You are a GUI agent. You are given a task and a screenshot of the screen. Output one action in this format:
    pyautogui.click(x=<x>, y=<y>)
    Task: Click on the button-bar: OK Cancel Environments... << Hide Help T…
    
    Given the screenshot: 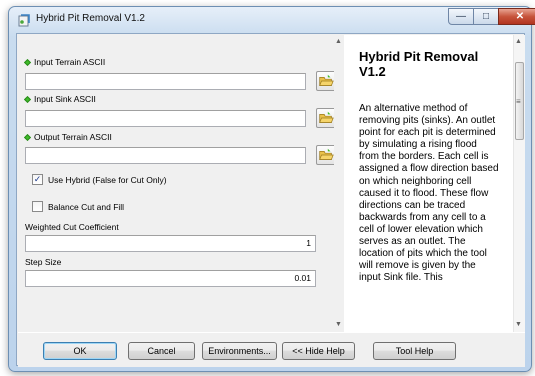 What is the action you would take?
    pyautogui.click(x=271, y=349)
    